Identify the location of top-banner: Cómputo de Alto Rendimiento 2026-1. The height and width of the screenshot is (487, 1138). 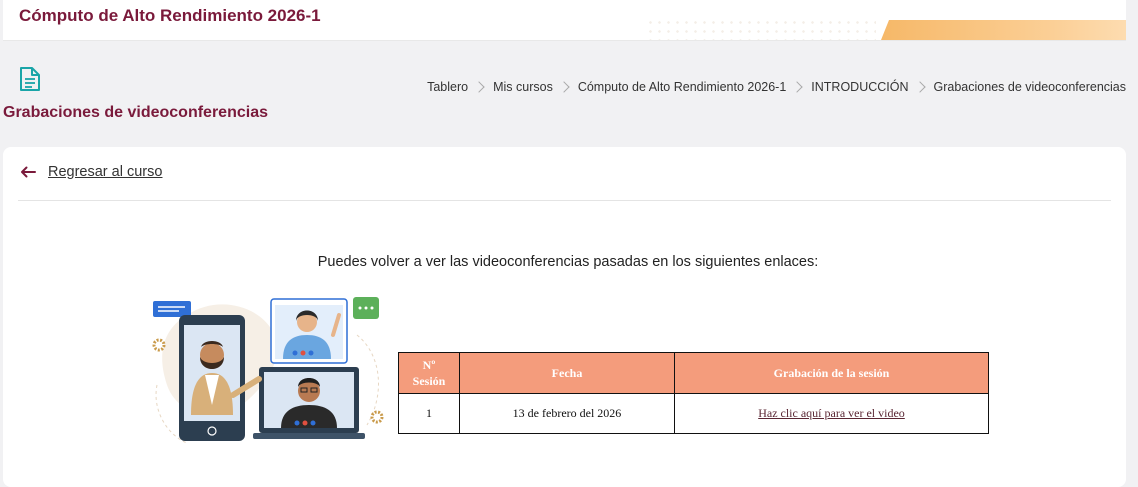
(564, 20).